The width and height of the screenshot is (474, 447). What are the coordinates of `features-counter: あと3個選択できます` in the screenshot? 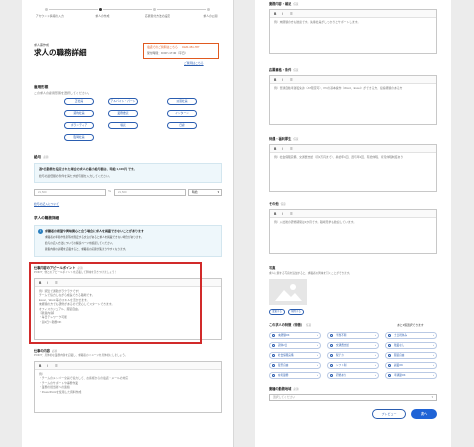 It's located at (410, 325).